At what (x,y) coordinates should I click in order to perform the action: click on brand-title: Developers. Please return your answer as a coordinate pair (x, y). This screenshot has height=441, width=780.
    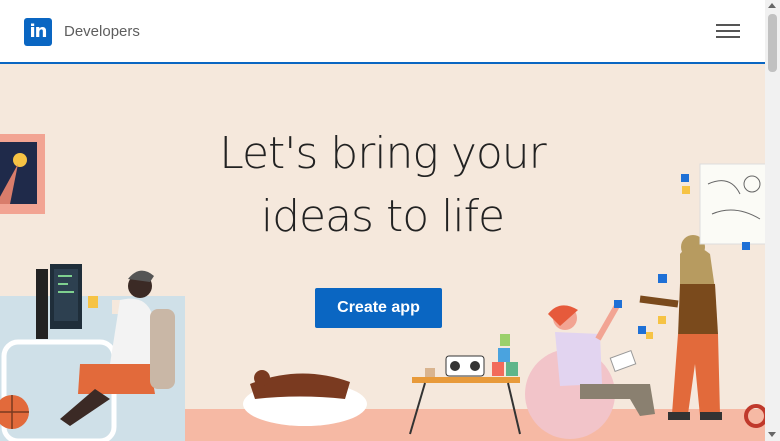
    Looking at the image, I should click on (102, 31).